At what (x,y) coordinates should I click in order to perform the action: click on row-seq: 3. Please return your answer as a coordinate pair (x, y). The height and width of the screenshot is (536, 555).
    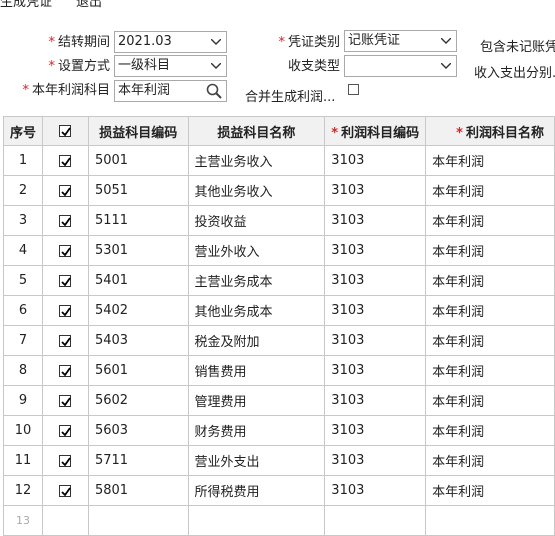
    Looking at the image, I should click on (23, 220).